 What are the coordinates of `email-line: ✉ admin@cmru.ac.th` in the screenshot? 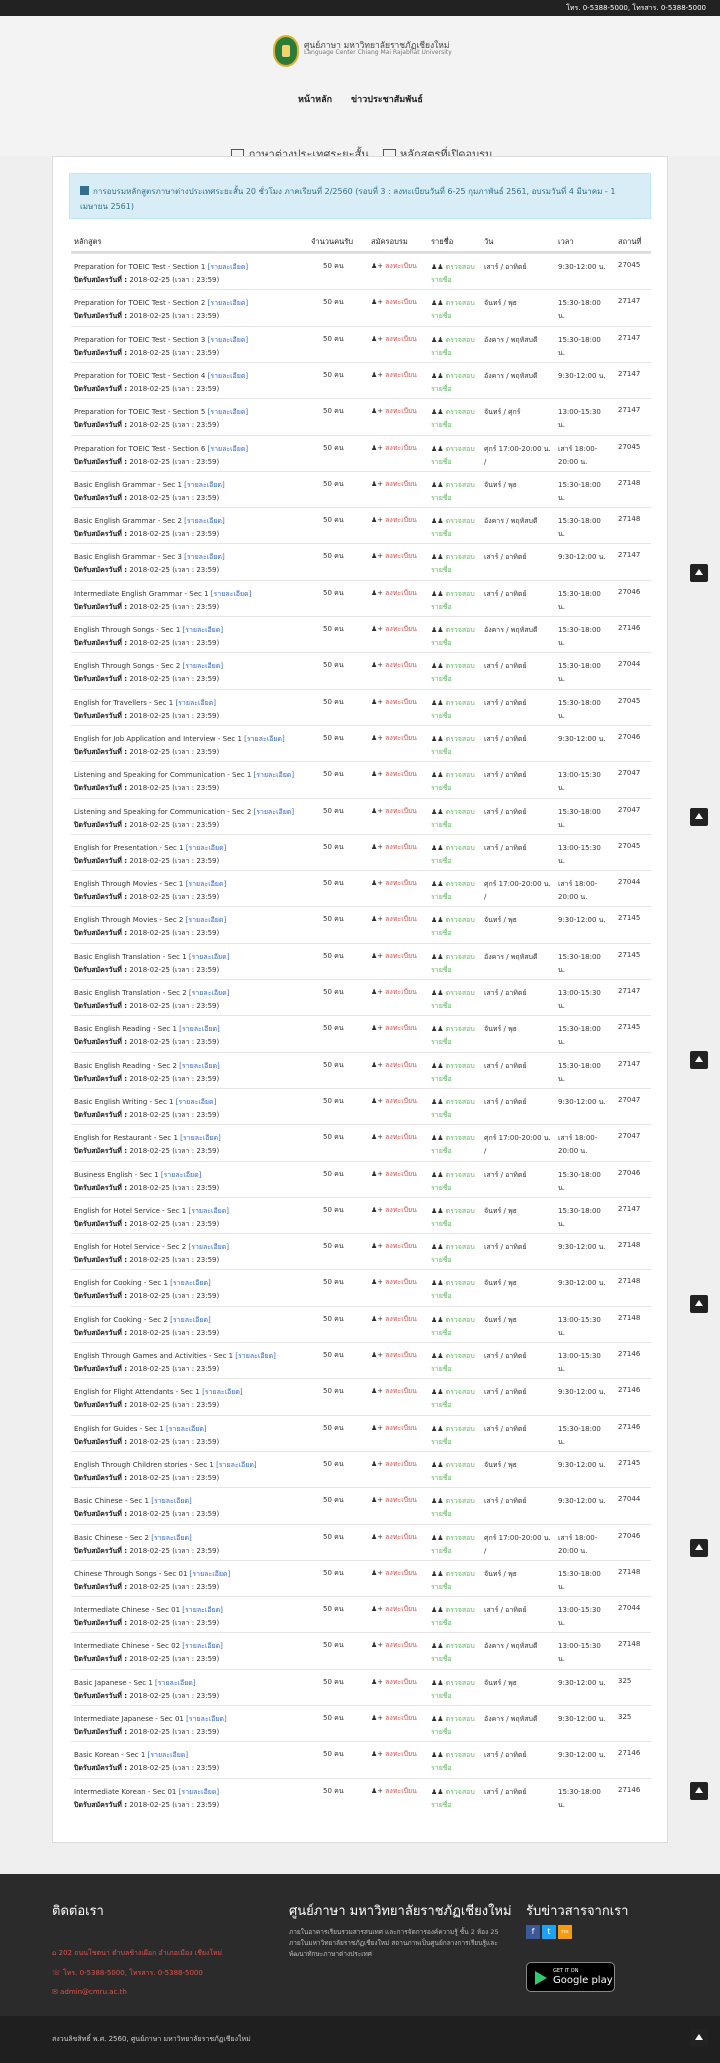 It's located at (89, 1992).